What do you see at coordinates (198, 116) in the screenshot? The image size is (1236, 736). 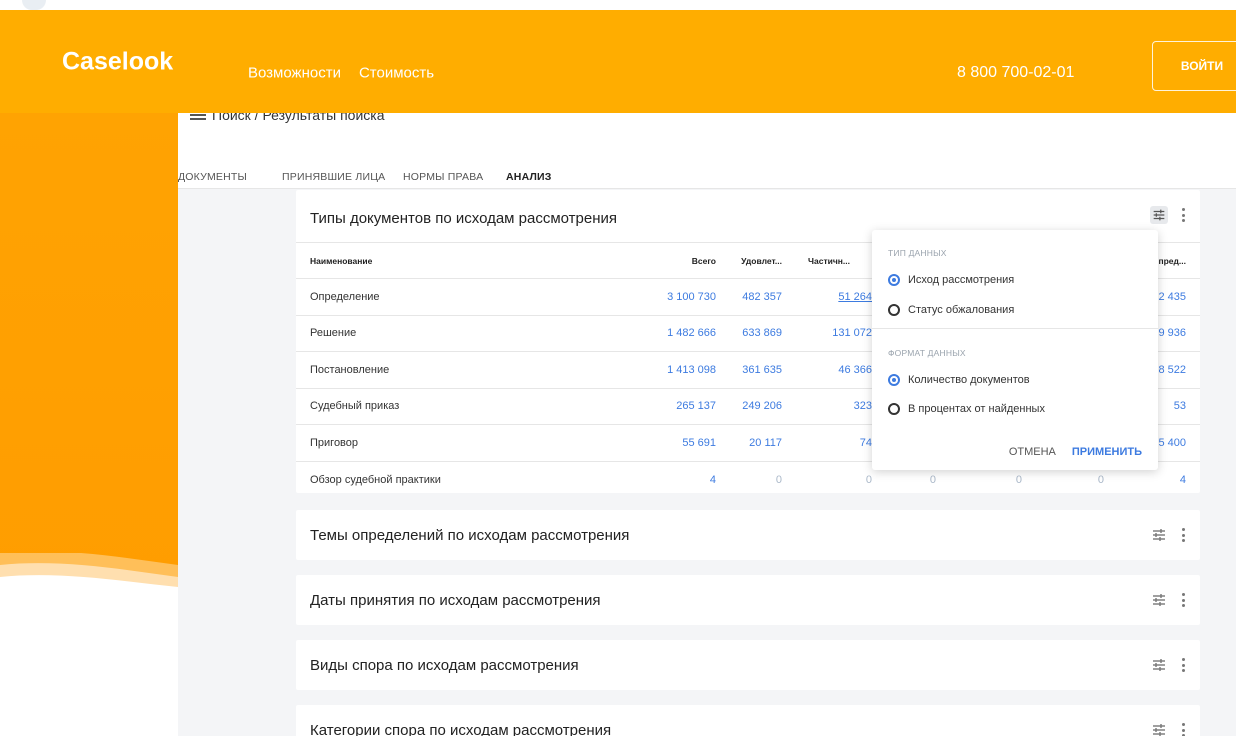 I see `menu-icon` at bounding box center [198, 116].